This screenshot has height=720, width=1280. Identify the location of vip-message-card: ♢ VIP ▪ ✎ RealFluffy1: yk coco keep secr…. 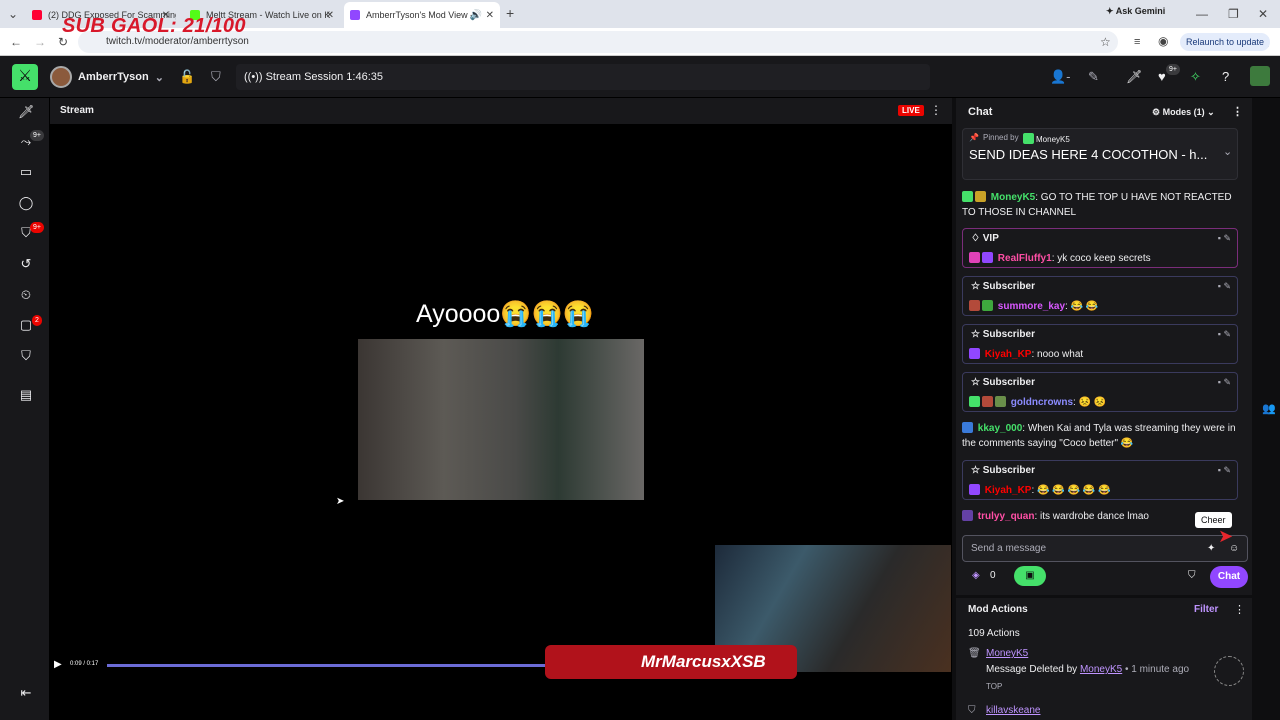
(1100, 248).